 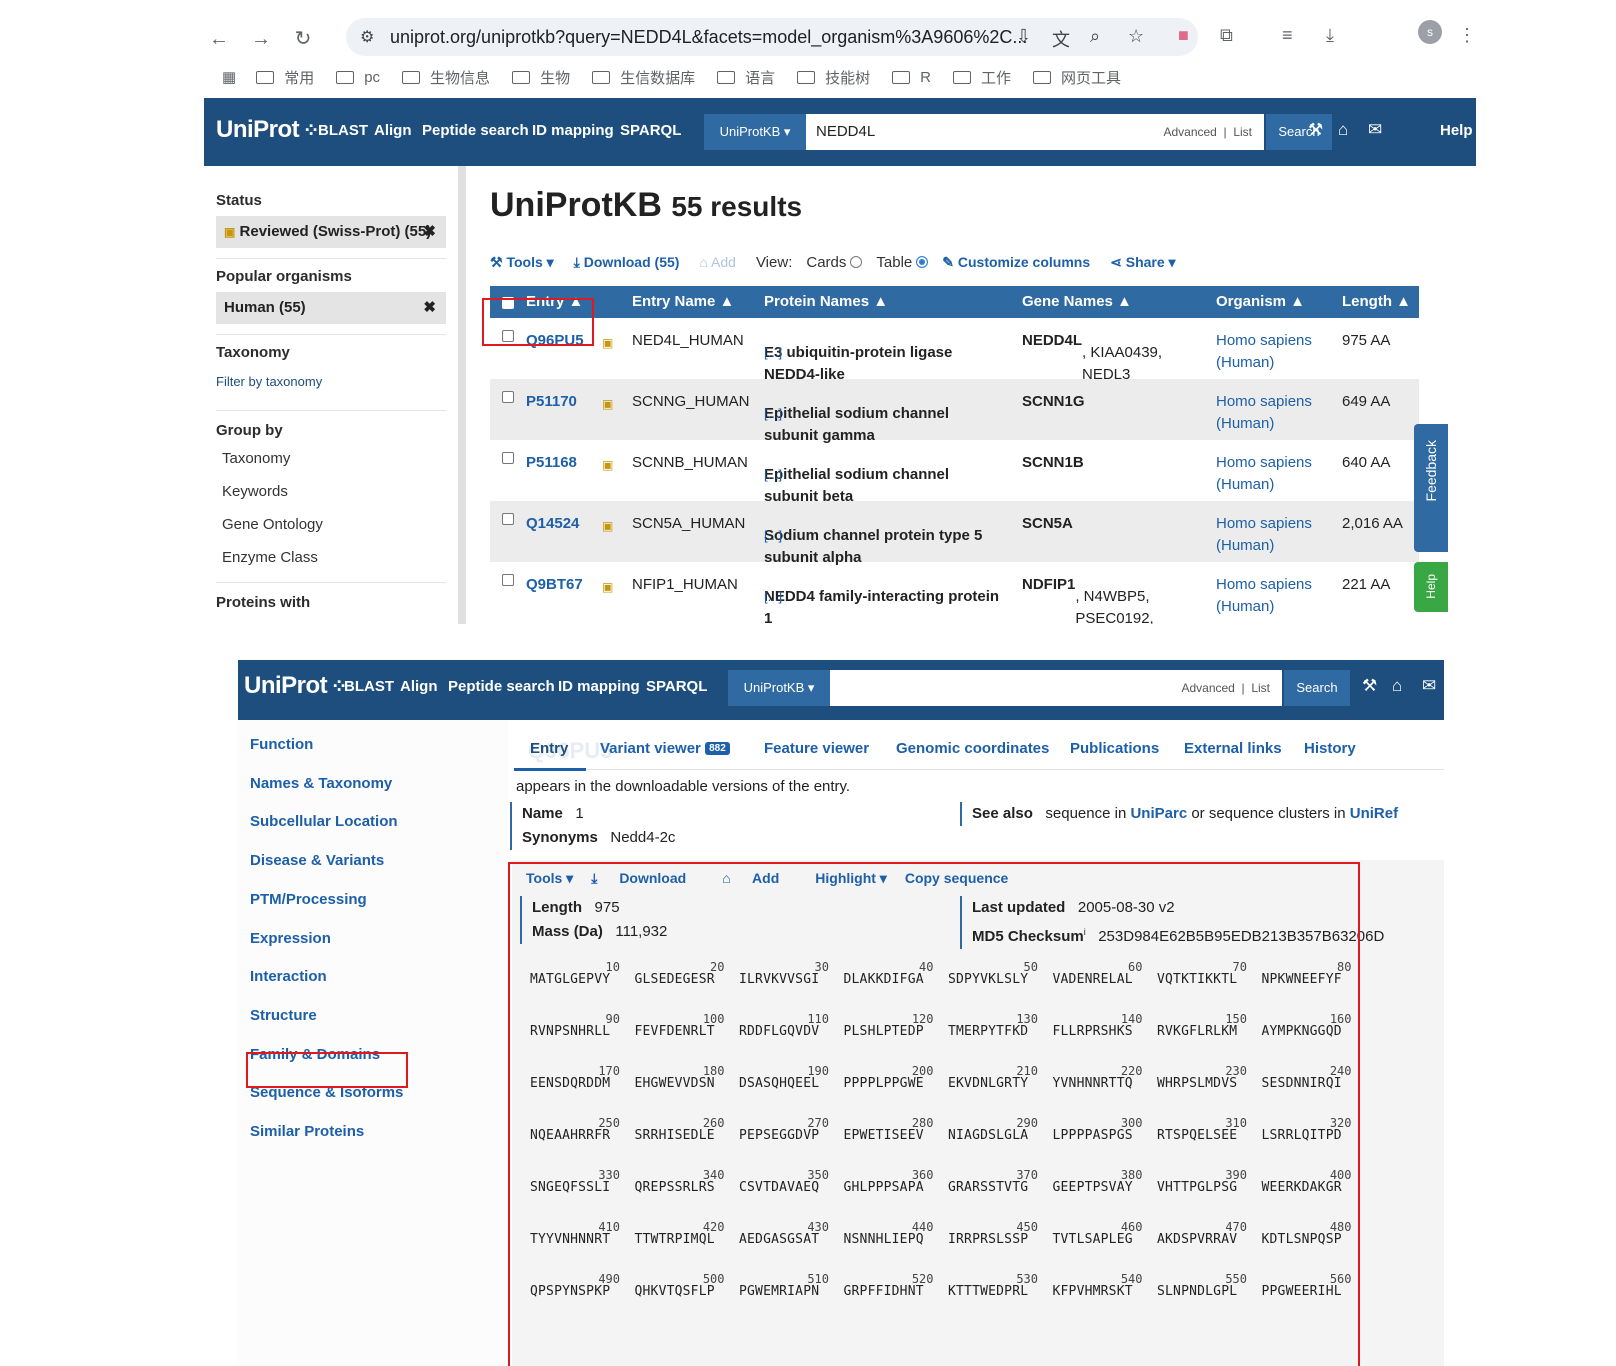 I want to click on bookmark-folder: 生信数据库, so click(x=643, y=77).